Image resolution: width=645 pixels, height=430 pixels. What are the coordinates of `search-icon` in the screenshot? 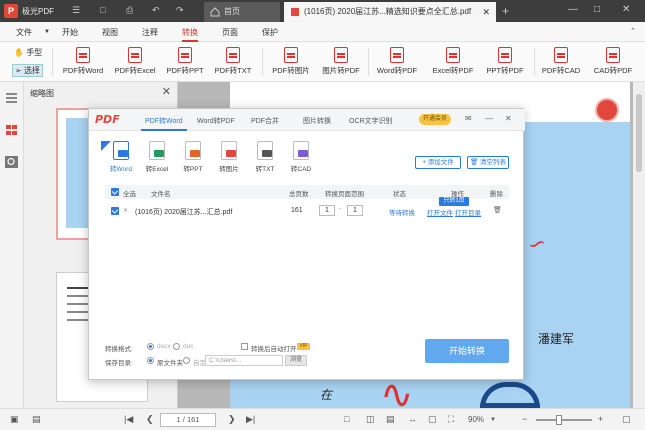 It's located at (11, 162).